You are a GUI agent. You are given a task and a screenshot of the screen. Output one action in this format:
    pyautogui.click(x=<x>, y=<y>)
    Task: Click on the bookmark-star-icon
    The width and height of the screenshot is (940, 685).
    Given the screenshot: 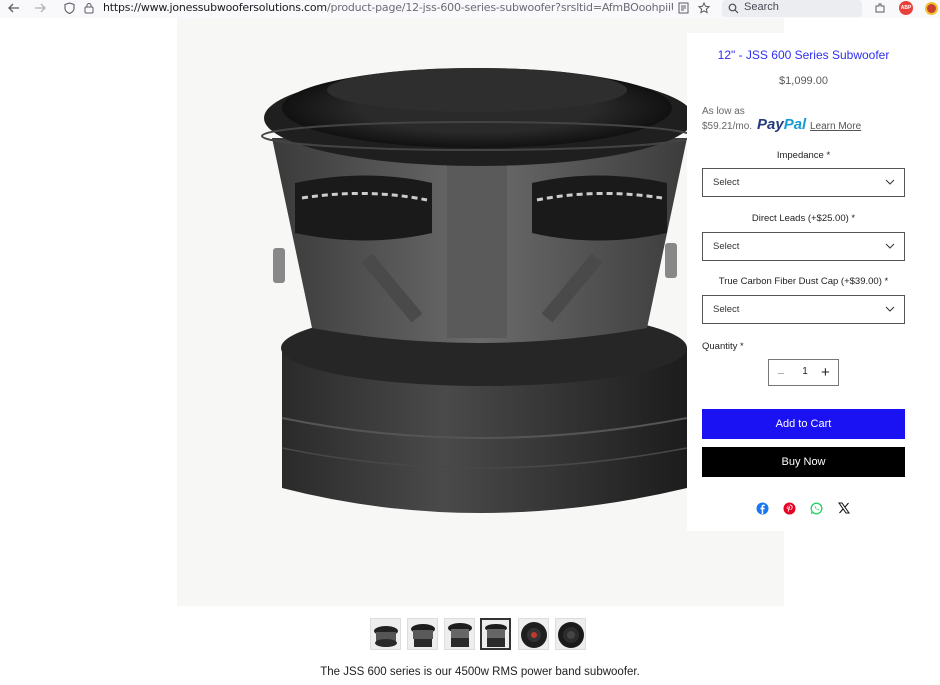 What is the action you would take?
    pyautogui.click(x=704, y=8)
    